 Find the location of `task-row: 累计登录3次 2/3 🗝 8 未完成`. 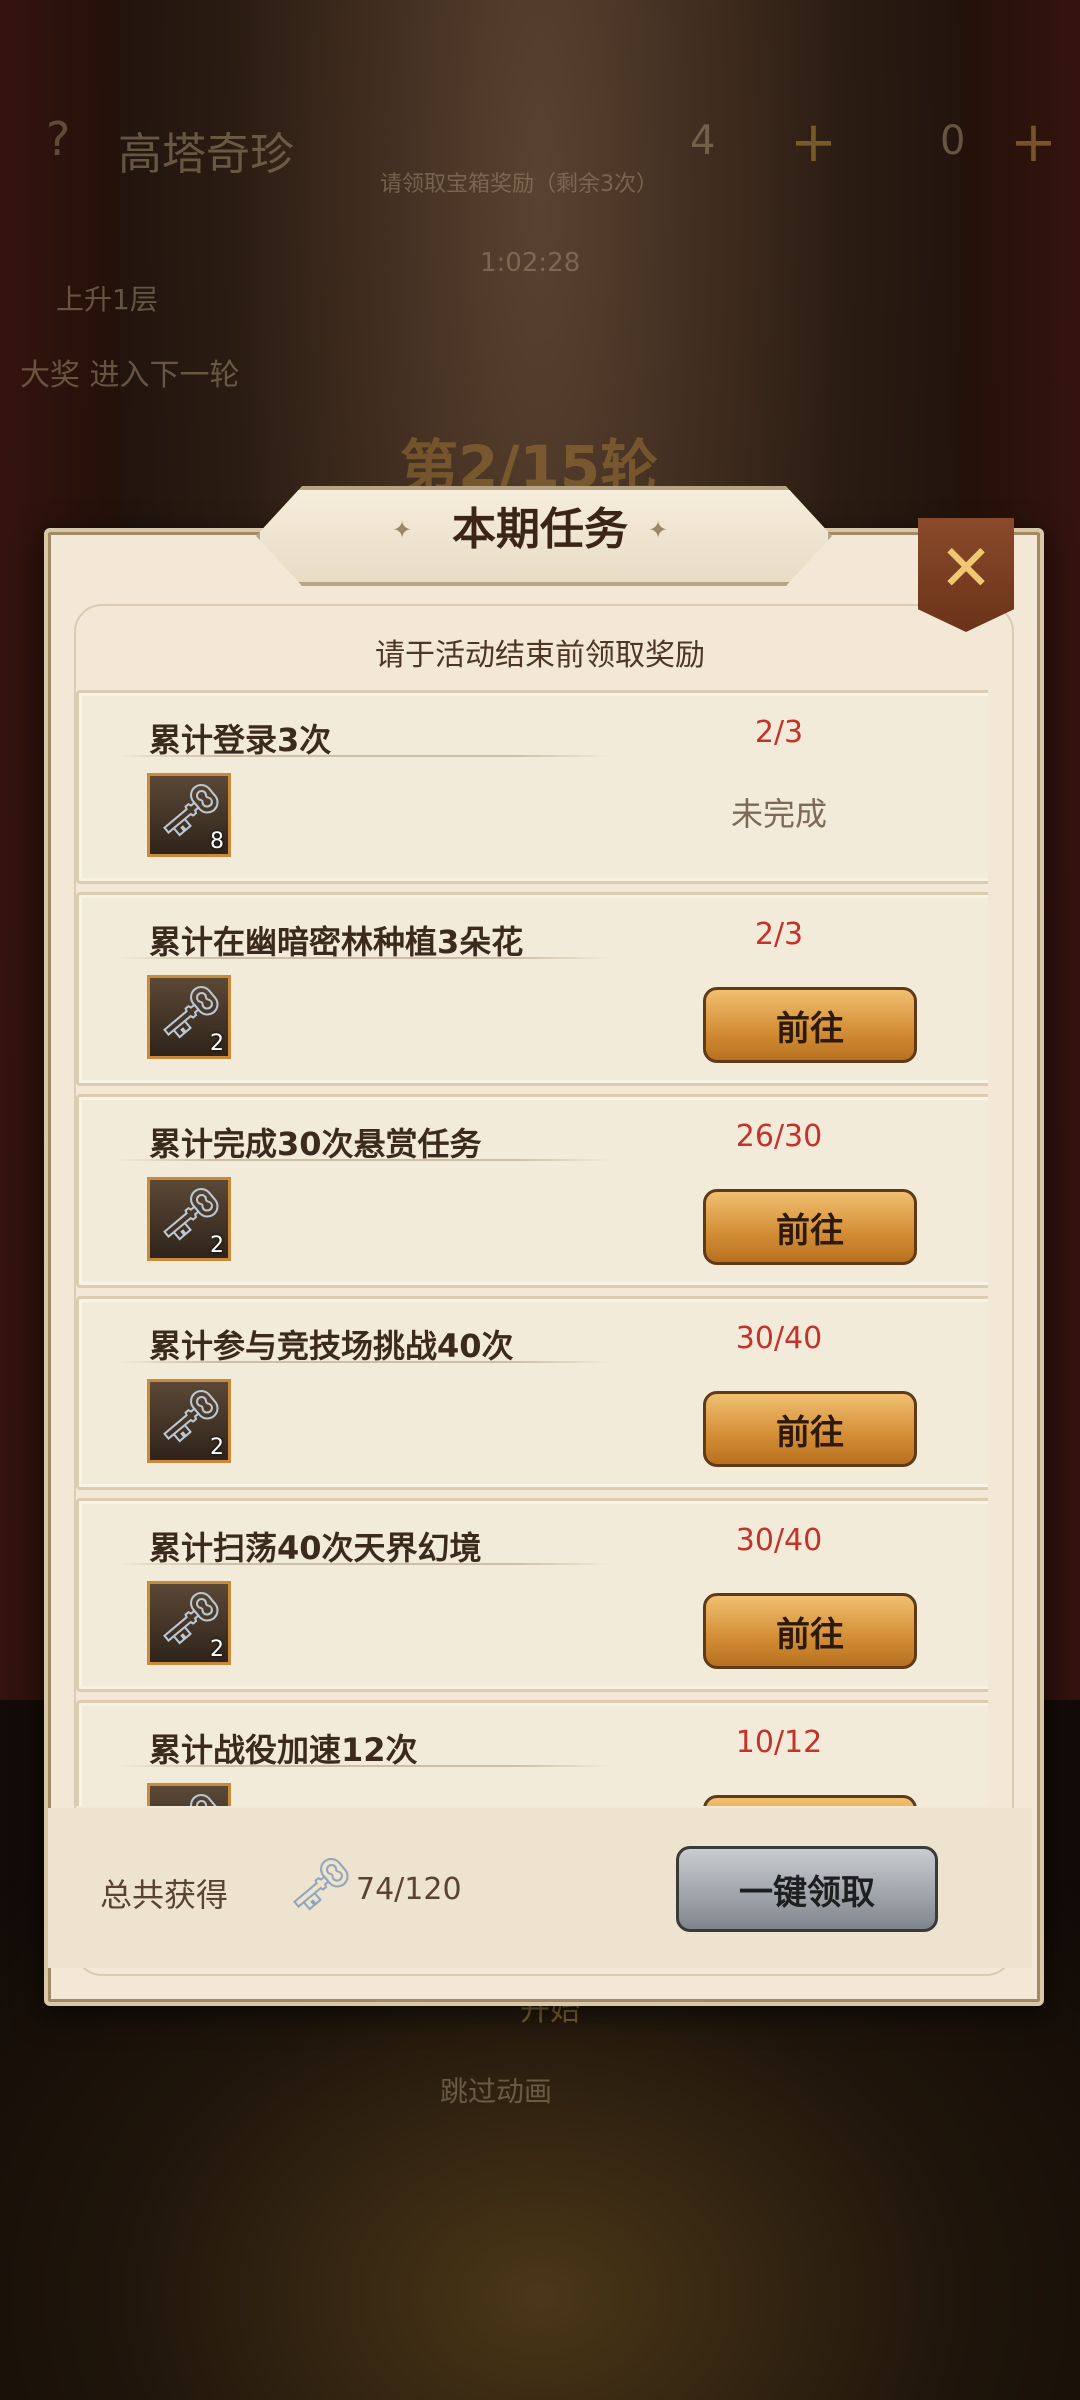

task-row: 累计登录3次 2/3 🗝 8 未完成 is located at coordinates (532, 787).